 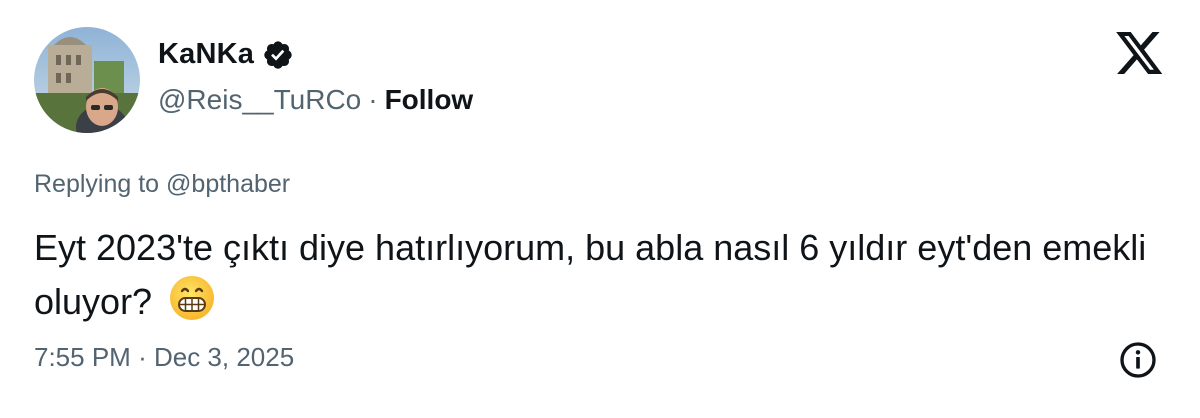 I want to click on grinning-face-emoji-icon, so click(x=192, y=298).